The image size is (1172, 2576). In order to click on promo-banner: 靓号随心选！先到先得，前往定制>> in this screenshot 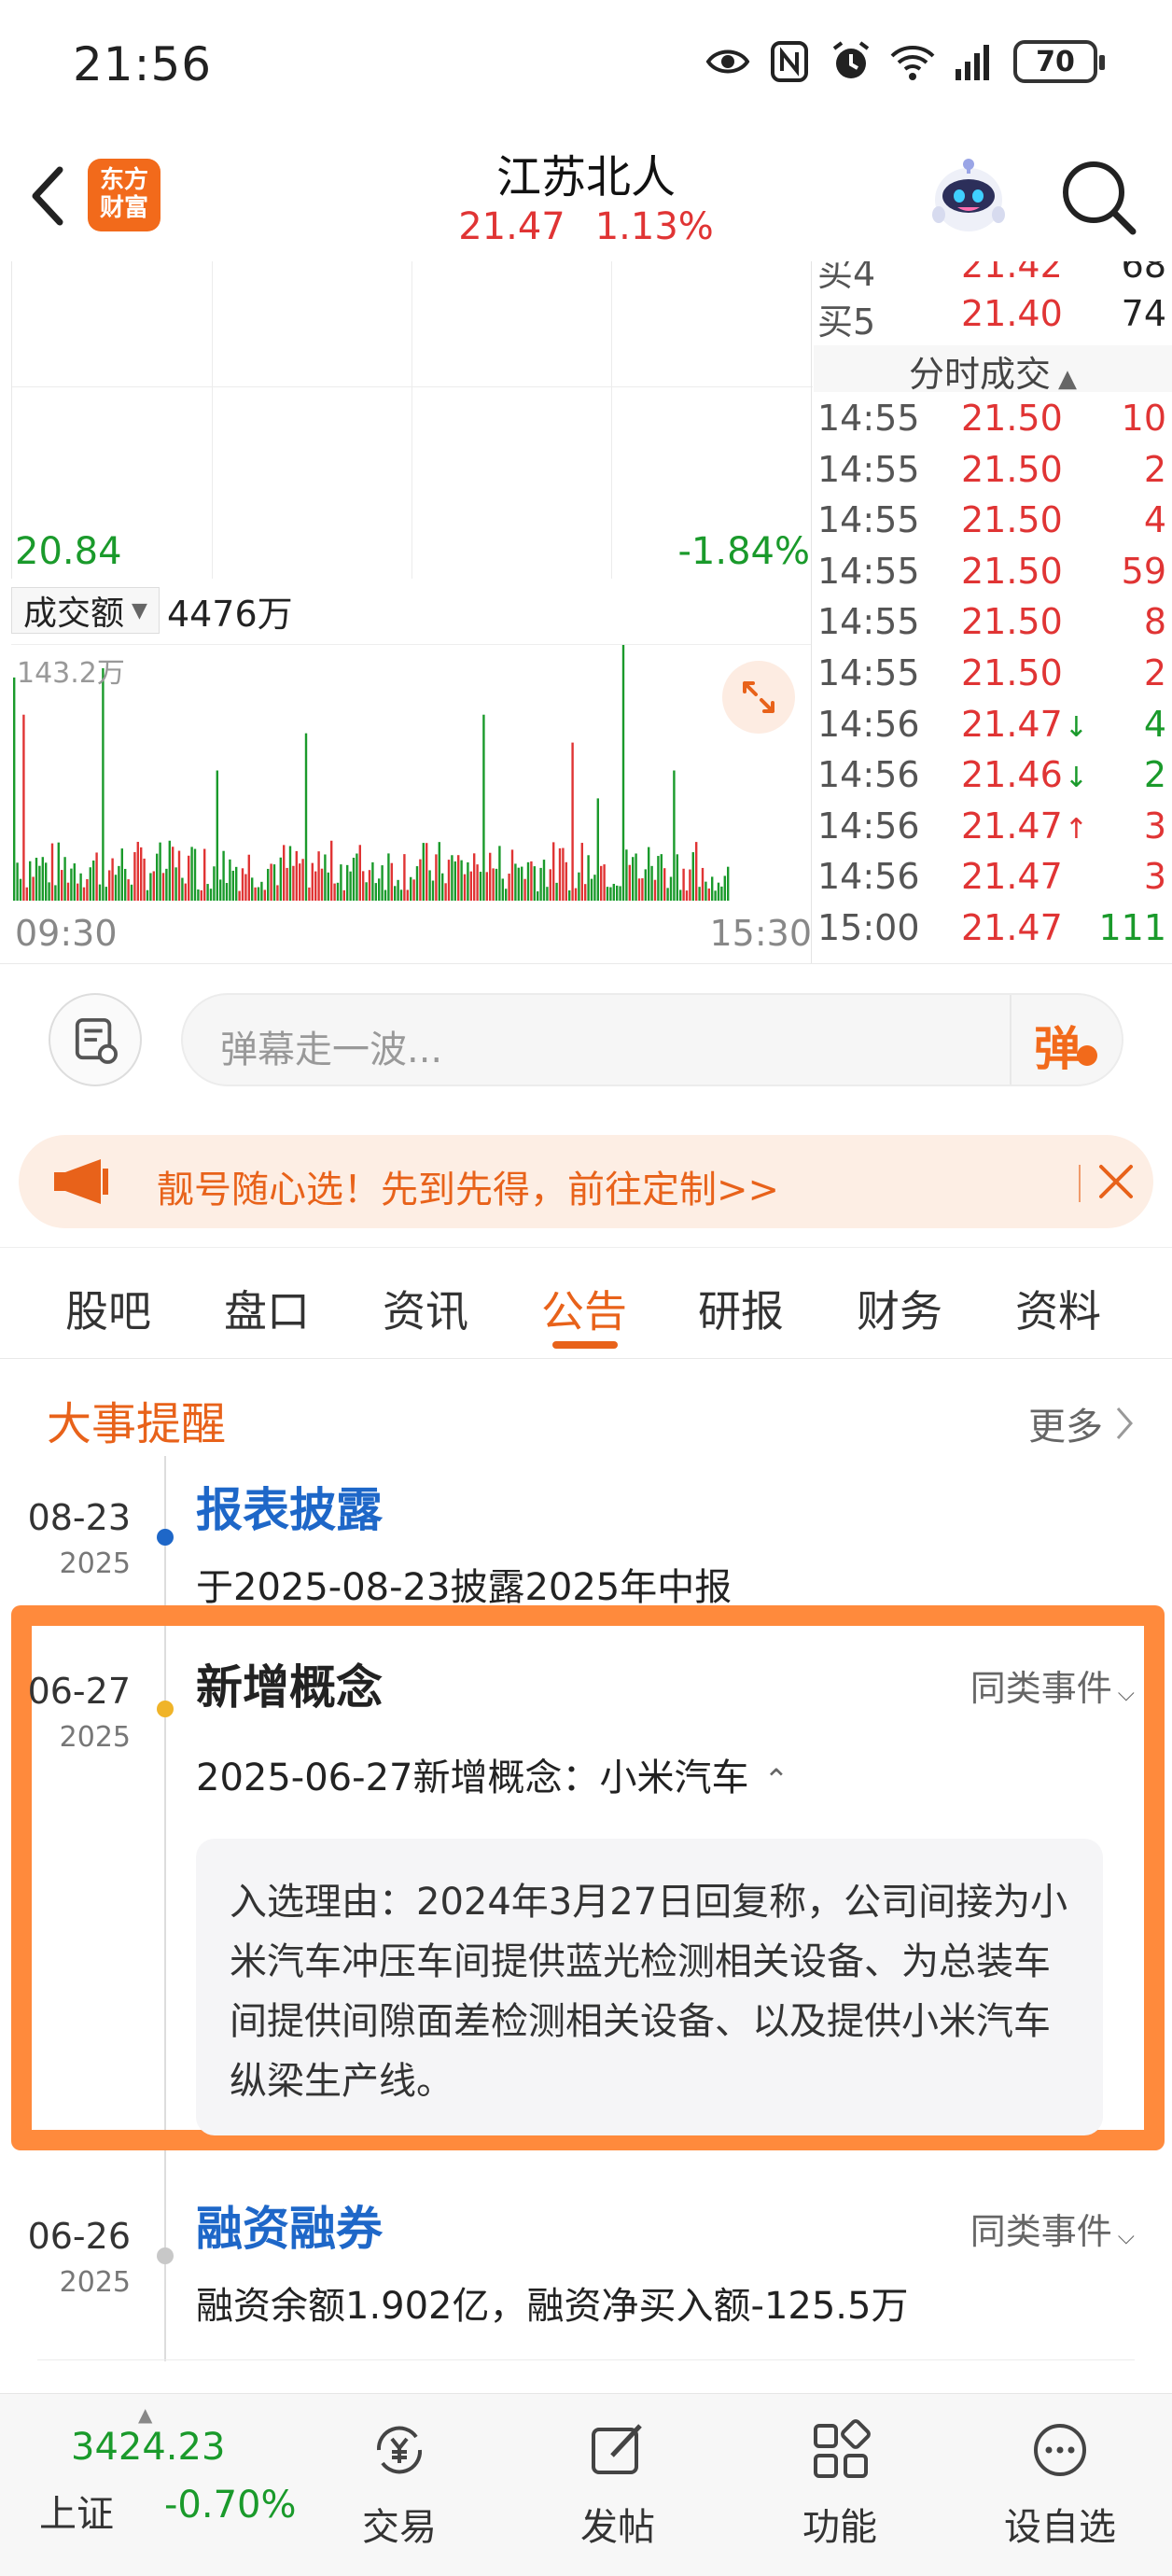, I will do `click(586, 1181)`.